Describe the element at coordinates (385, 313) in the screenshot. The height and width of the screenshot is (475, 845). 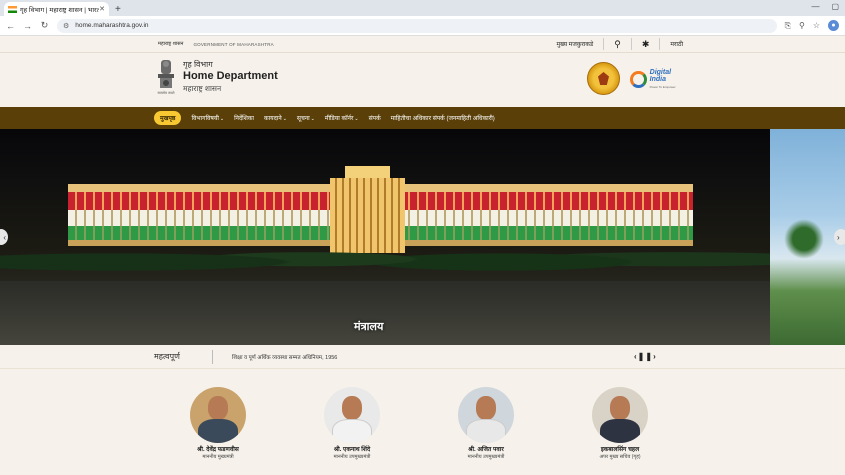
I see `road-foreground` at that location.